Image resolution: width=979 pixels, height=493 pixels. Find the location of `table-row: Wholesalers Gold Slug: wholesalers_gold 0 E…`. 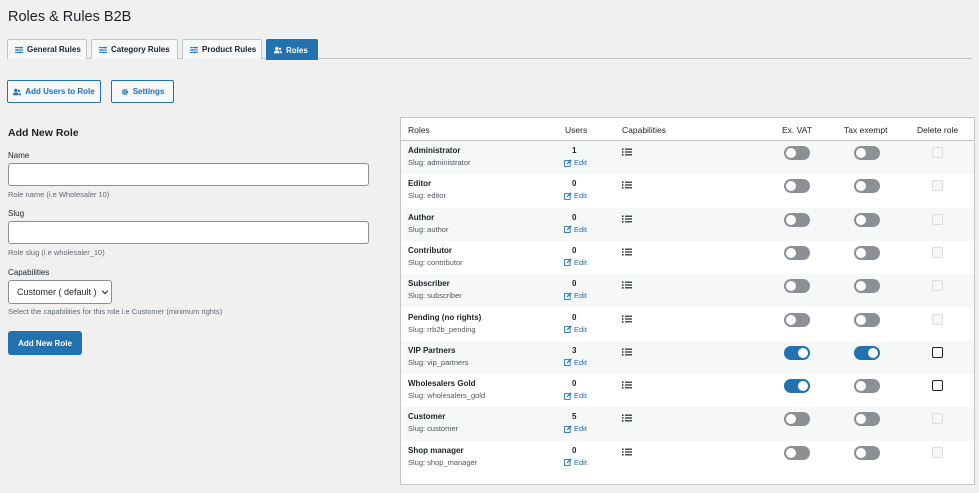

table-row: Wholesalers Gold Slug: wholesalers_gold 0 E… is located at coordinates (687, 390).